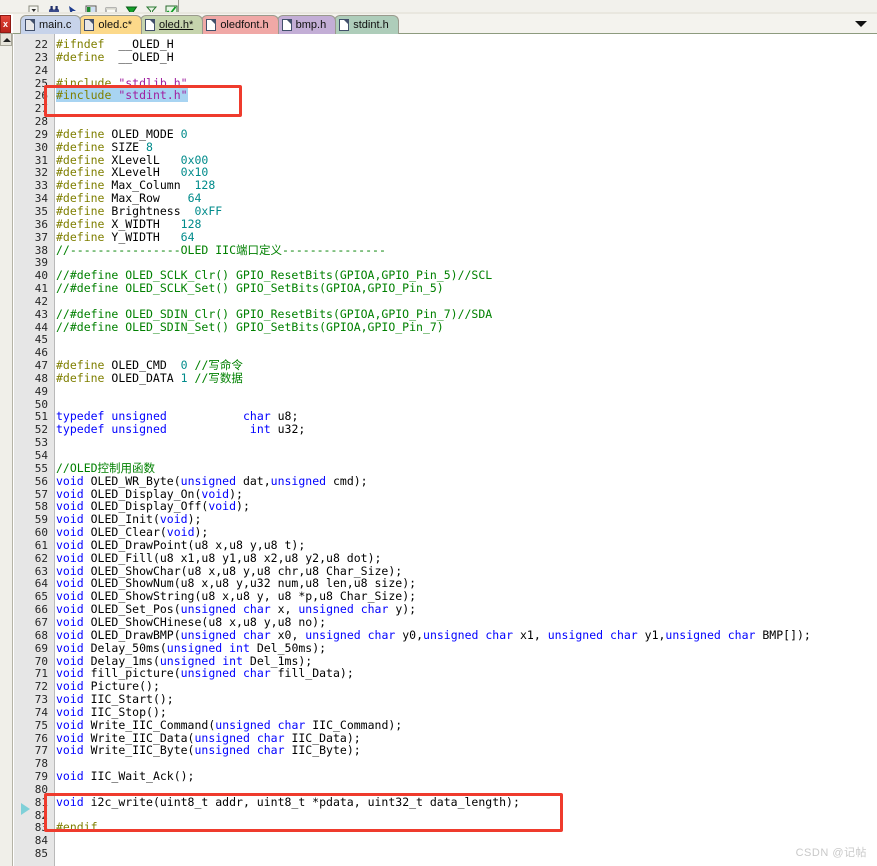  Describe the element at coordinates (218, 377) in the screenshot. I see `code-token: //写数据` at that location.